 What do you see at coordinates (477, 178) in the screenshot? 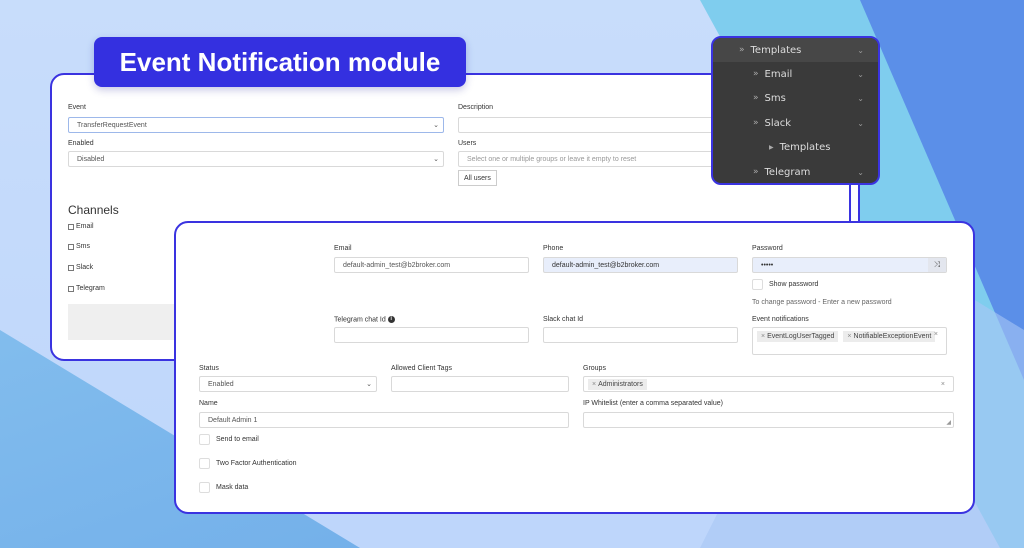
I see `all-users-button: All users` at bounding box center [477, 178].